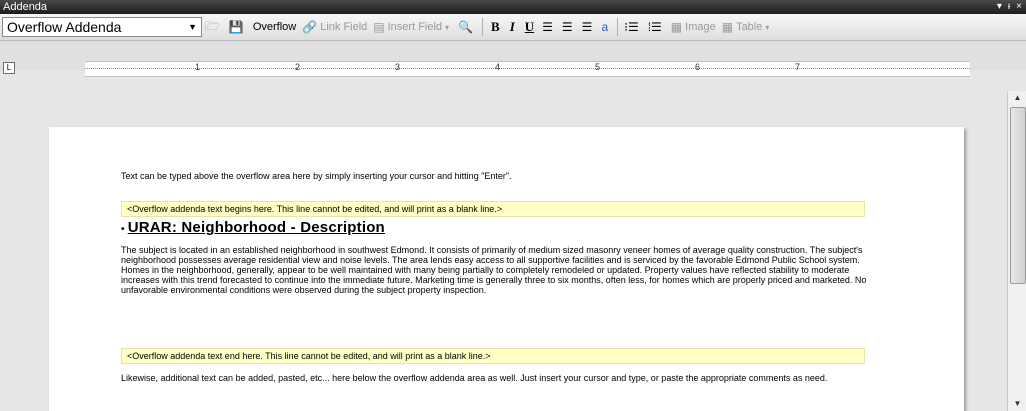 The height and width of the screenshot is (411, 1026). What do you see at coordinates (606, 27) in the screenshot?
I see `font-color-icon: a` at bounding box center [606, 27].